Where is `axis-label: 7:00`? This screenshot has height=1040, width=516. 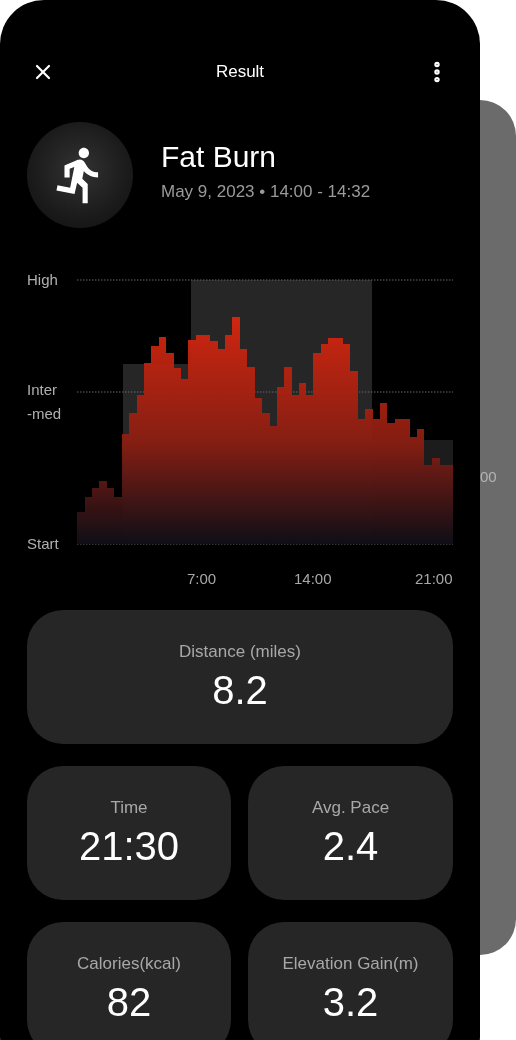 axis-label: 7:00 is located at coordinates (202, 578).